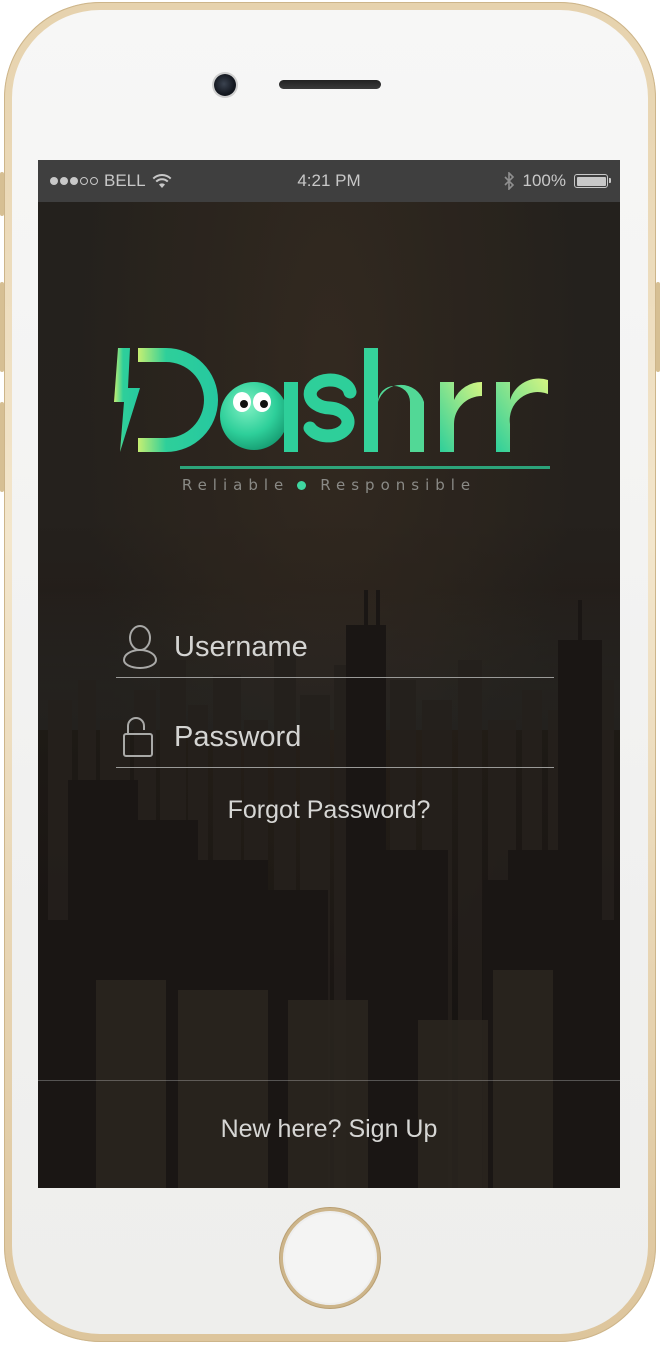 This screenshot has height=1345, width=660. I want to click on status-right: 100%, so click(557, 181).